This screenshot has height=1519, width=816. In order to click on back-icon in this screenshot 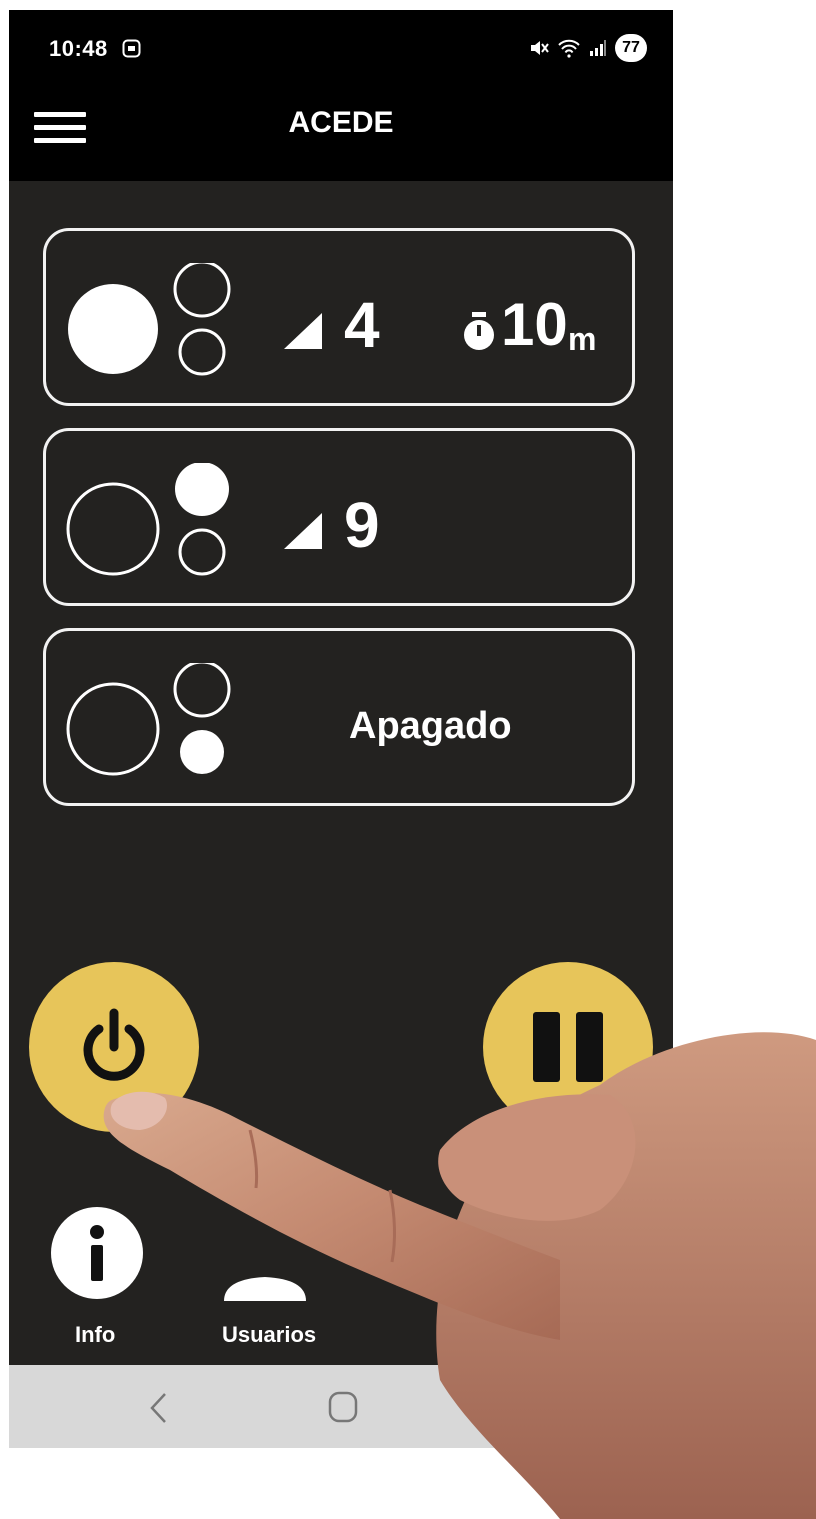, I will do `click(158, 1408)`.